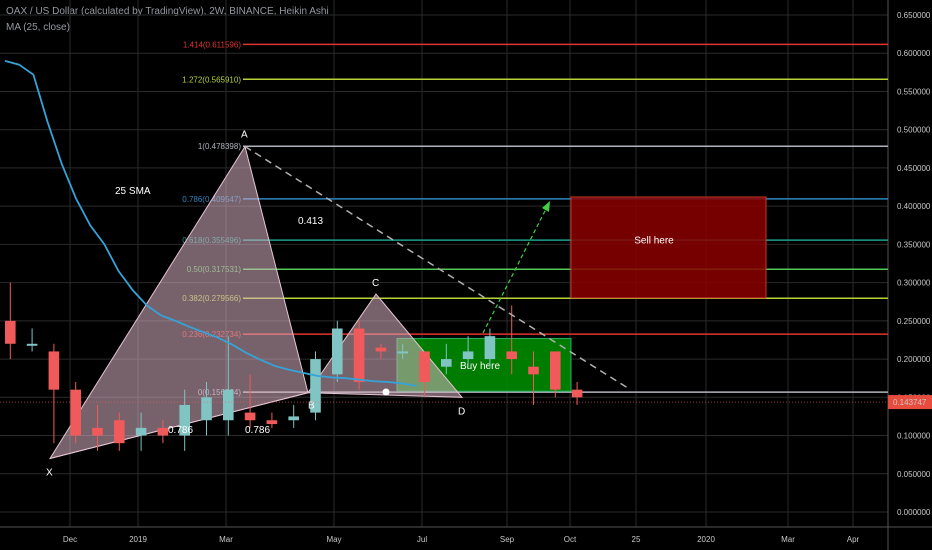 The width and height of the screenshot is (932, 550). Describe the element at coordinates (219, 146) in the screenshot. I see `fib-level-label: 1(0.478398)` at that location.